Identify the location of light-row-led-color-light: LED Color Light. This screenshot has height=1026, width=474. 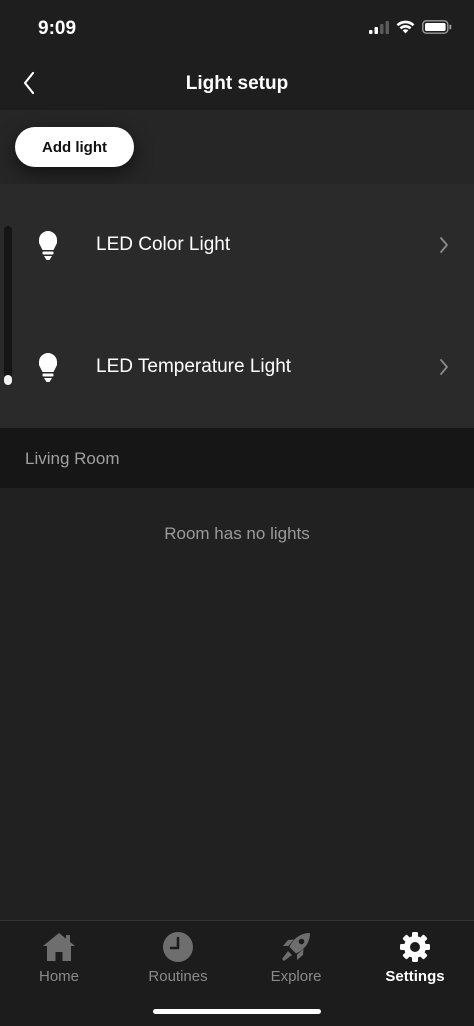
(237, 245).